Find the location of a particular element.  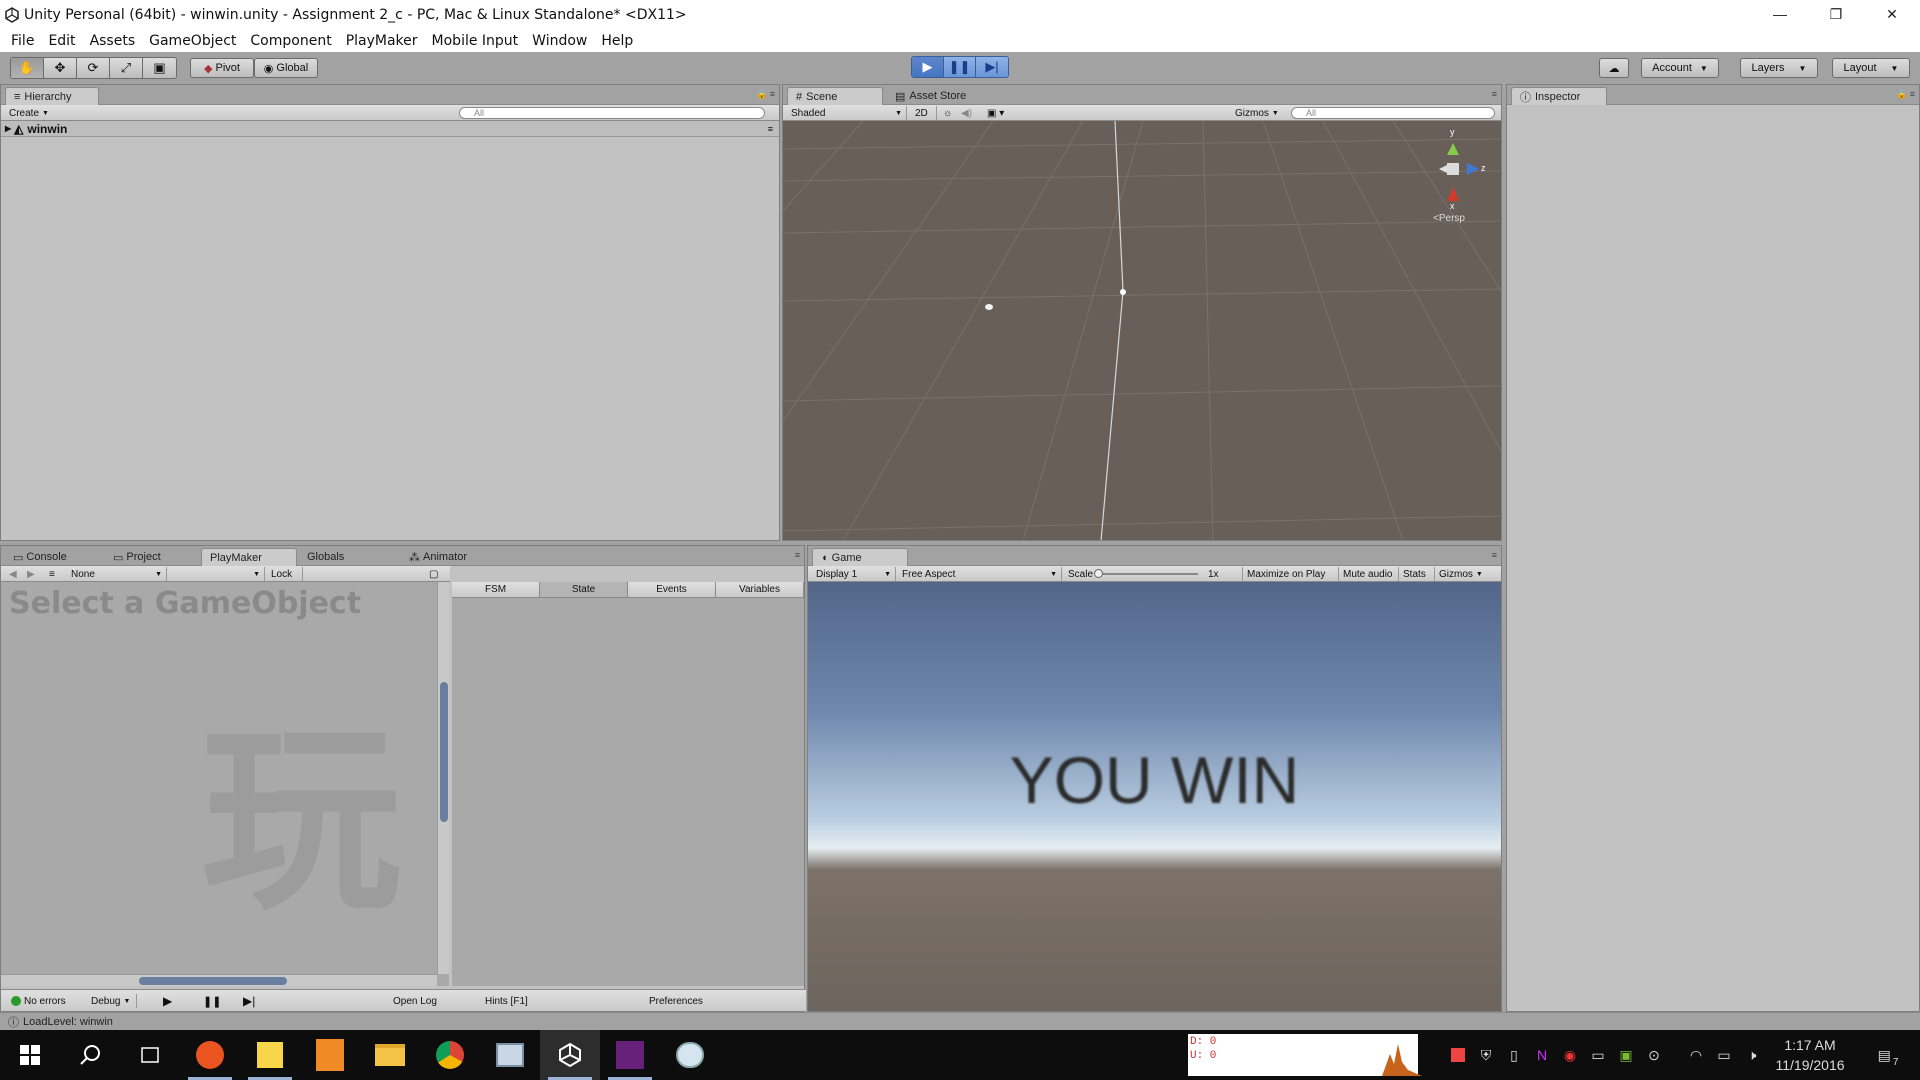

move-tool-icon: ✥ is located at coordinates (60, 68).